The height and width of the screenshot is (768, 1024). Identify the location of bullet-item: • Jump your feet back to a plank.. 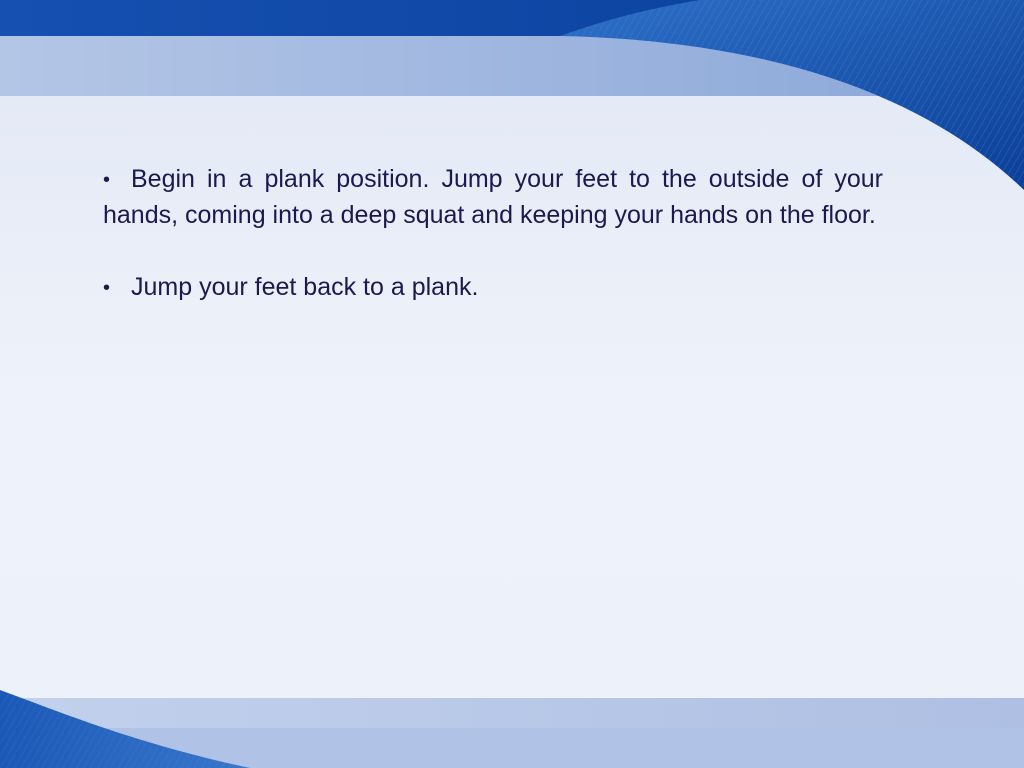
(493, 288).